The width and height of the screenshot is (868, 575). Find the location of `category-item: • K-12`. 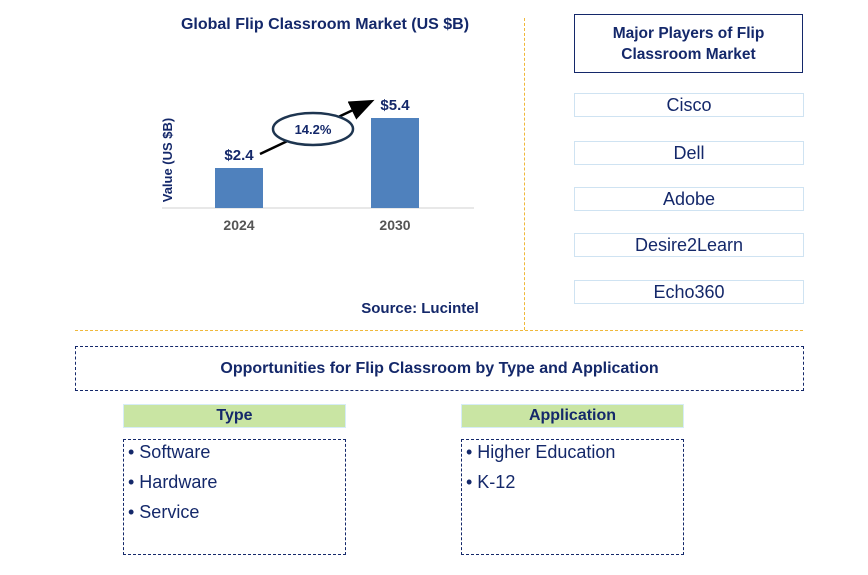

category-item: • K-12 is located at coordinates (491, 482).